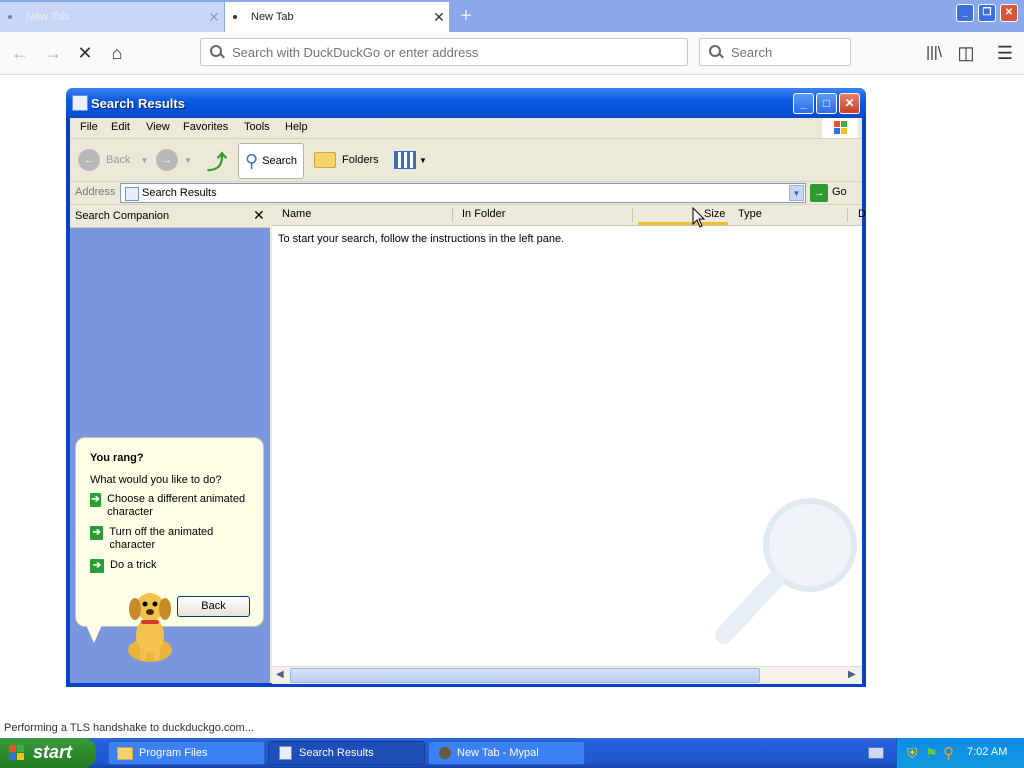 Image resolution: width=1024 pixels, height=768 pixels. What do you see at coordinates (280, 161) in the screenshot?
I see `search-label: Search` at bounding box center [280, 161].